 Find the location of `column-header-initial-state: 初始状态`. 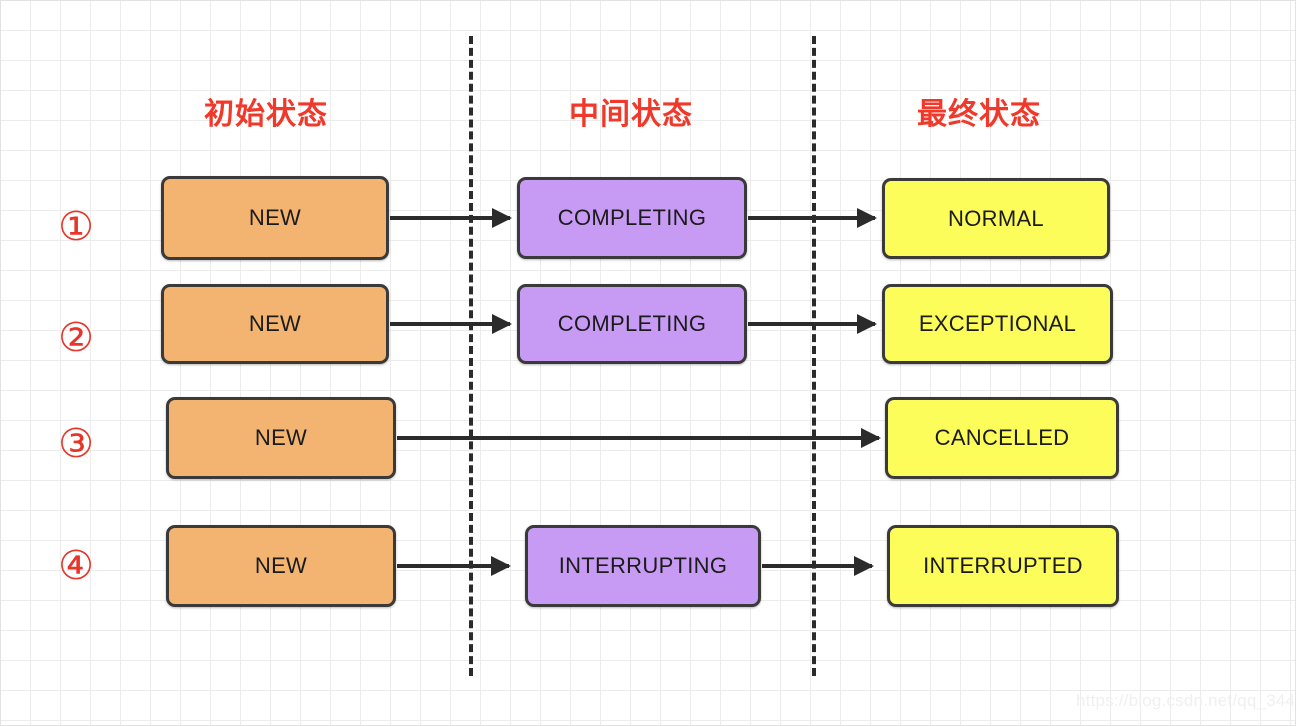

column-header-initial-state: 初始状态 is located at coordinates (266, 114).